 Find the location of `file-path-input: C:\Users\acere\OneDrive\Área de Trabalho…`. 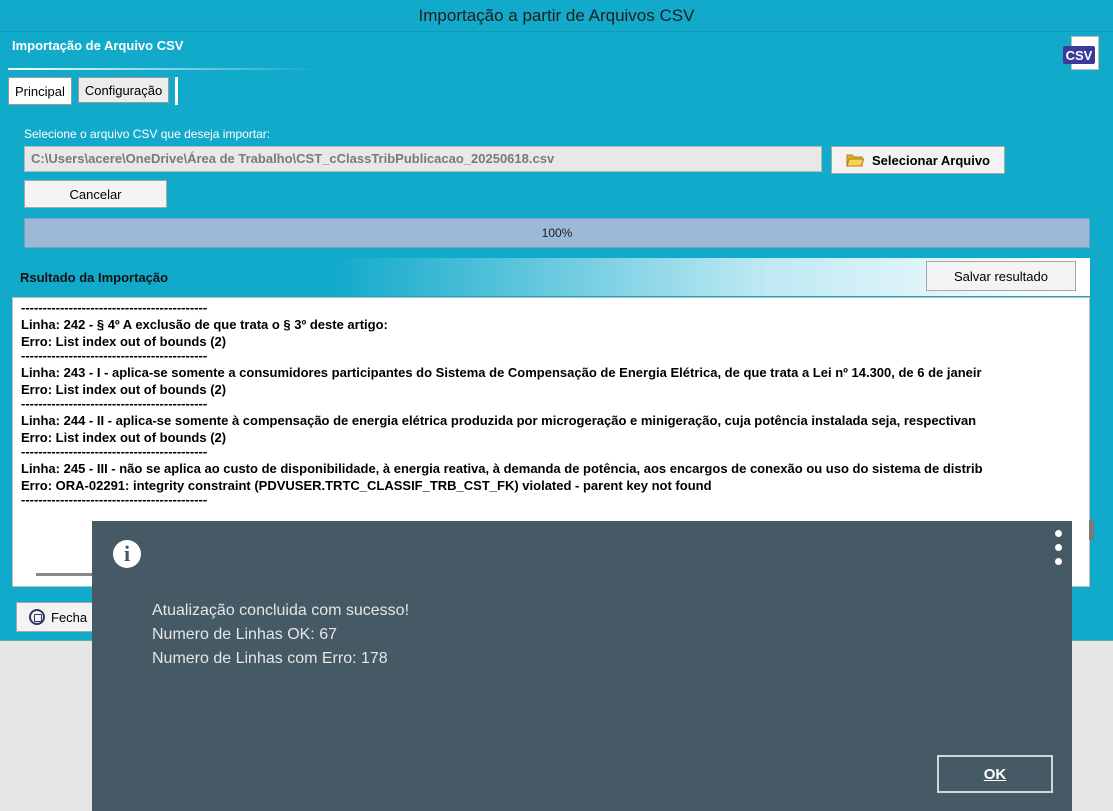

file-path-input: C:\Users\acere\OneDrive\Área de Trabalho… is located at coordinates (423, 159).